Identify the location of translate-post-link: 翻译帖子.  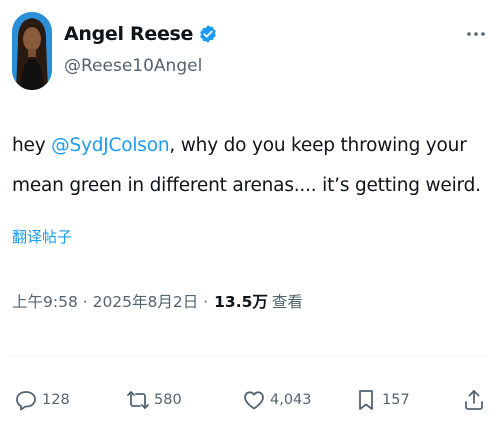
(42, 236).